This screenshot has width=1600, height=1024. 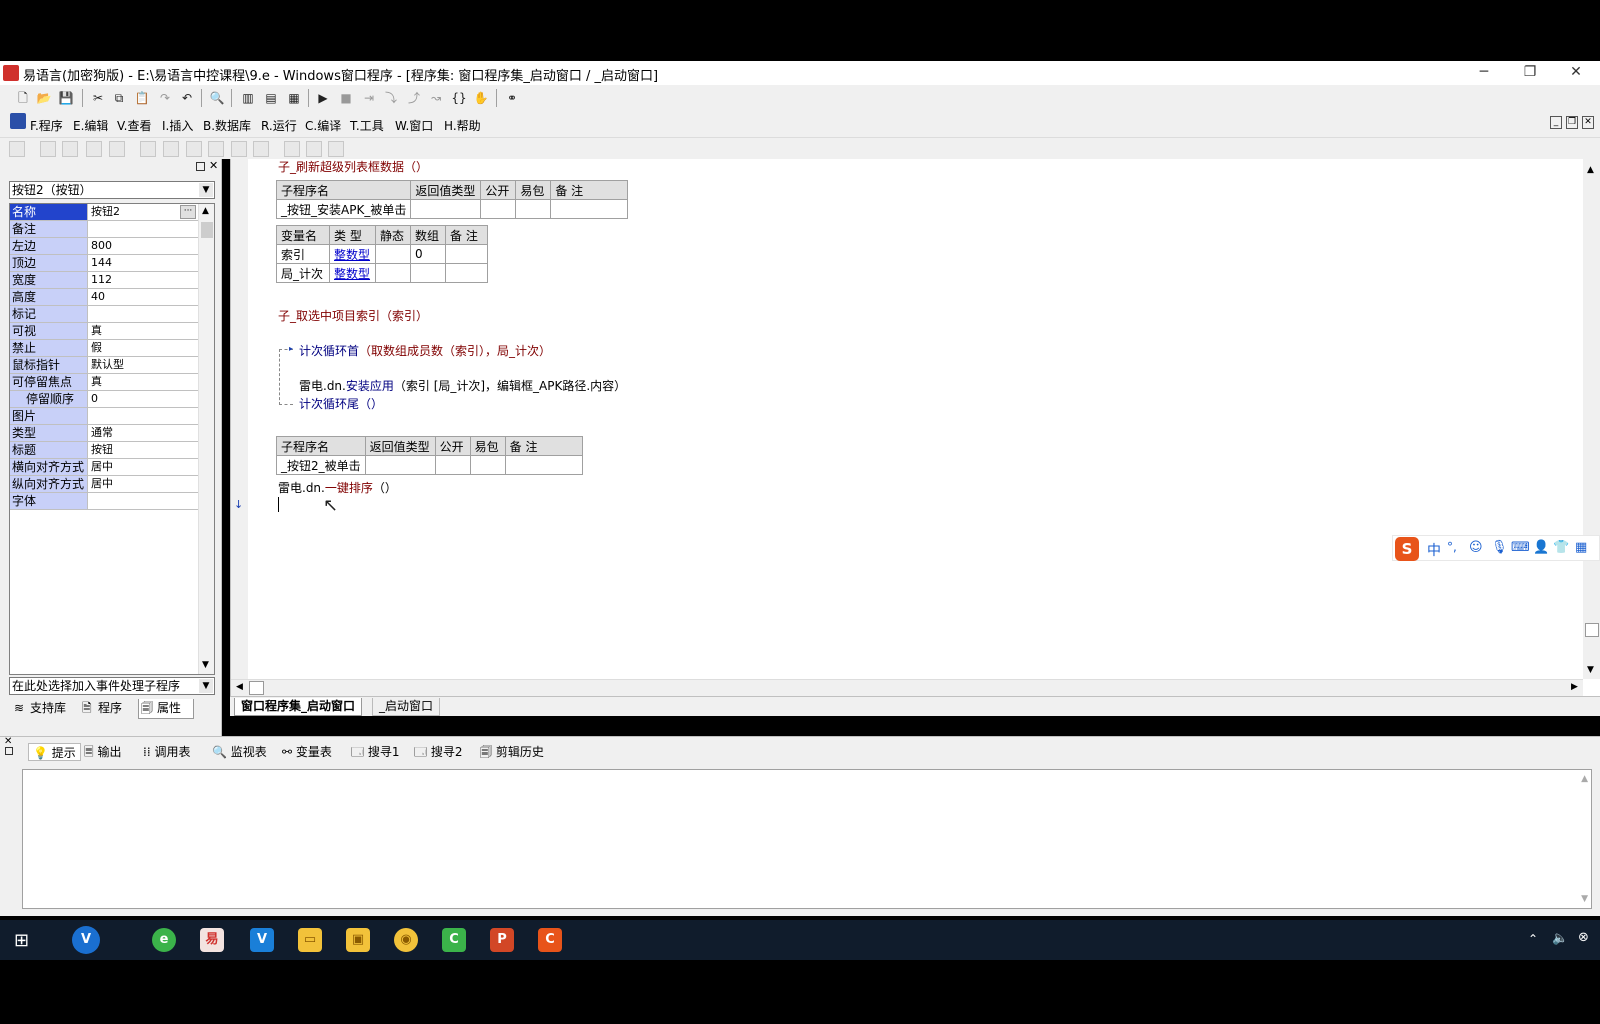 What do you see at coordinates (217, 98) in the screenshot?
I see `find-icon: 🔍` at bounding box center [217, 98].